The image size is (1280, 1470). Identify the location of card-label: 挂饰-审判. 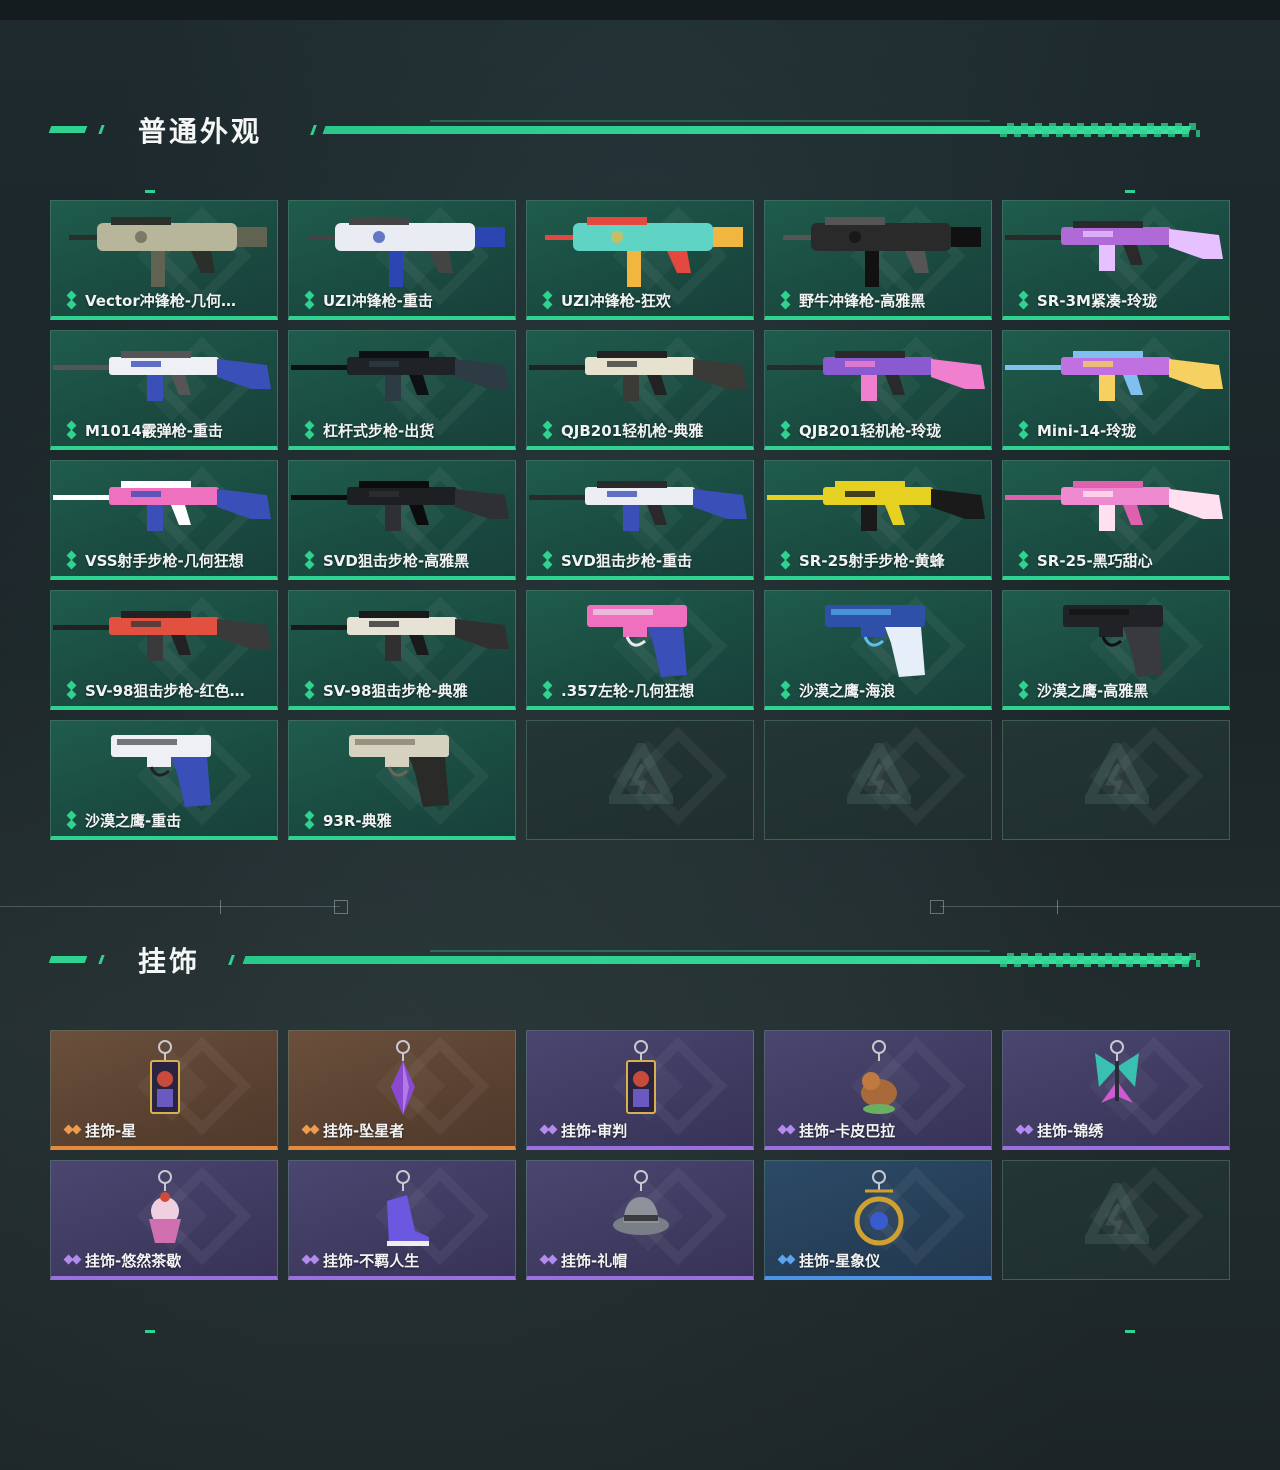
(583, 1130).